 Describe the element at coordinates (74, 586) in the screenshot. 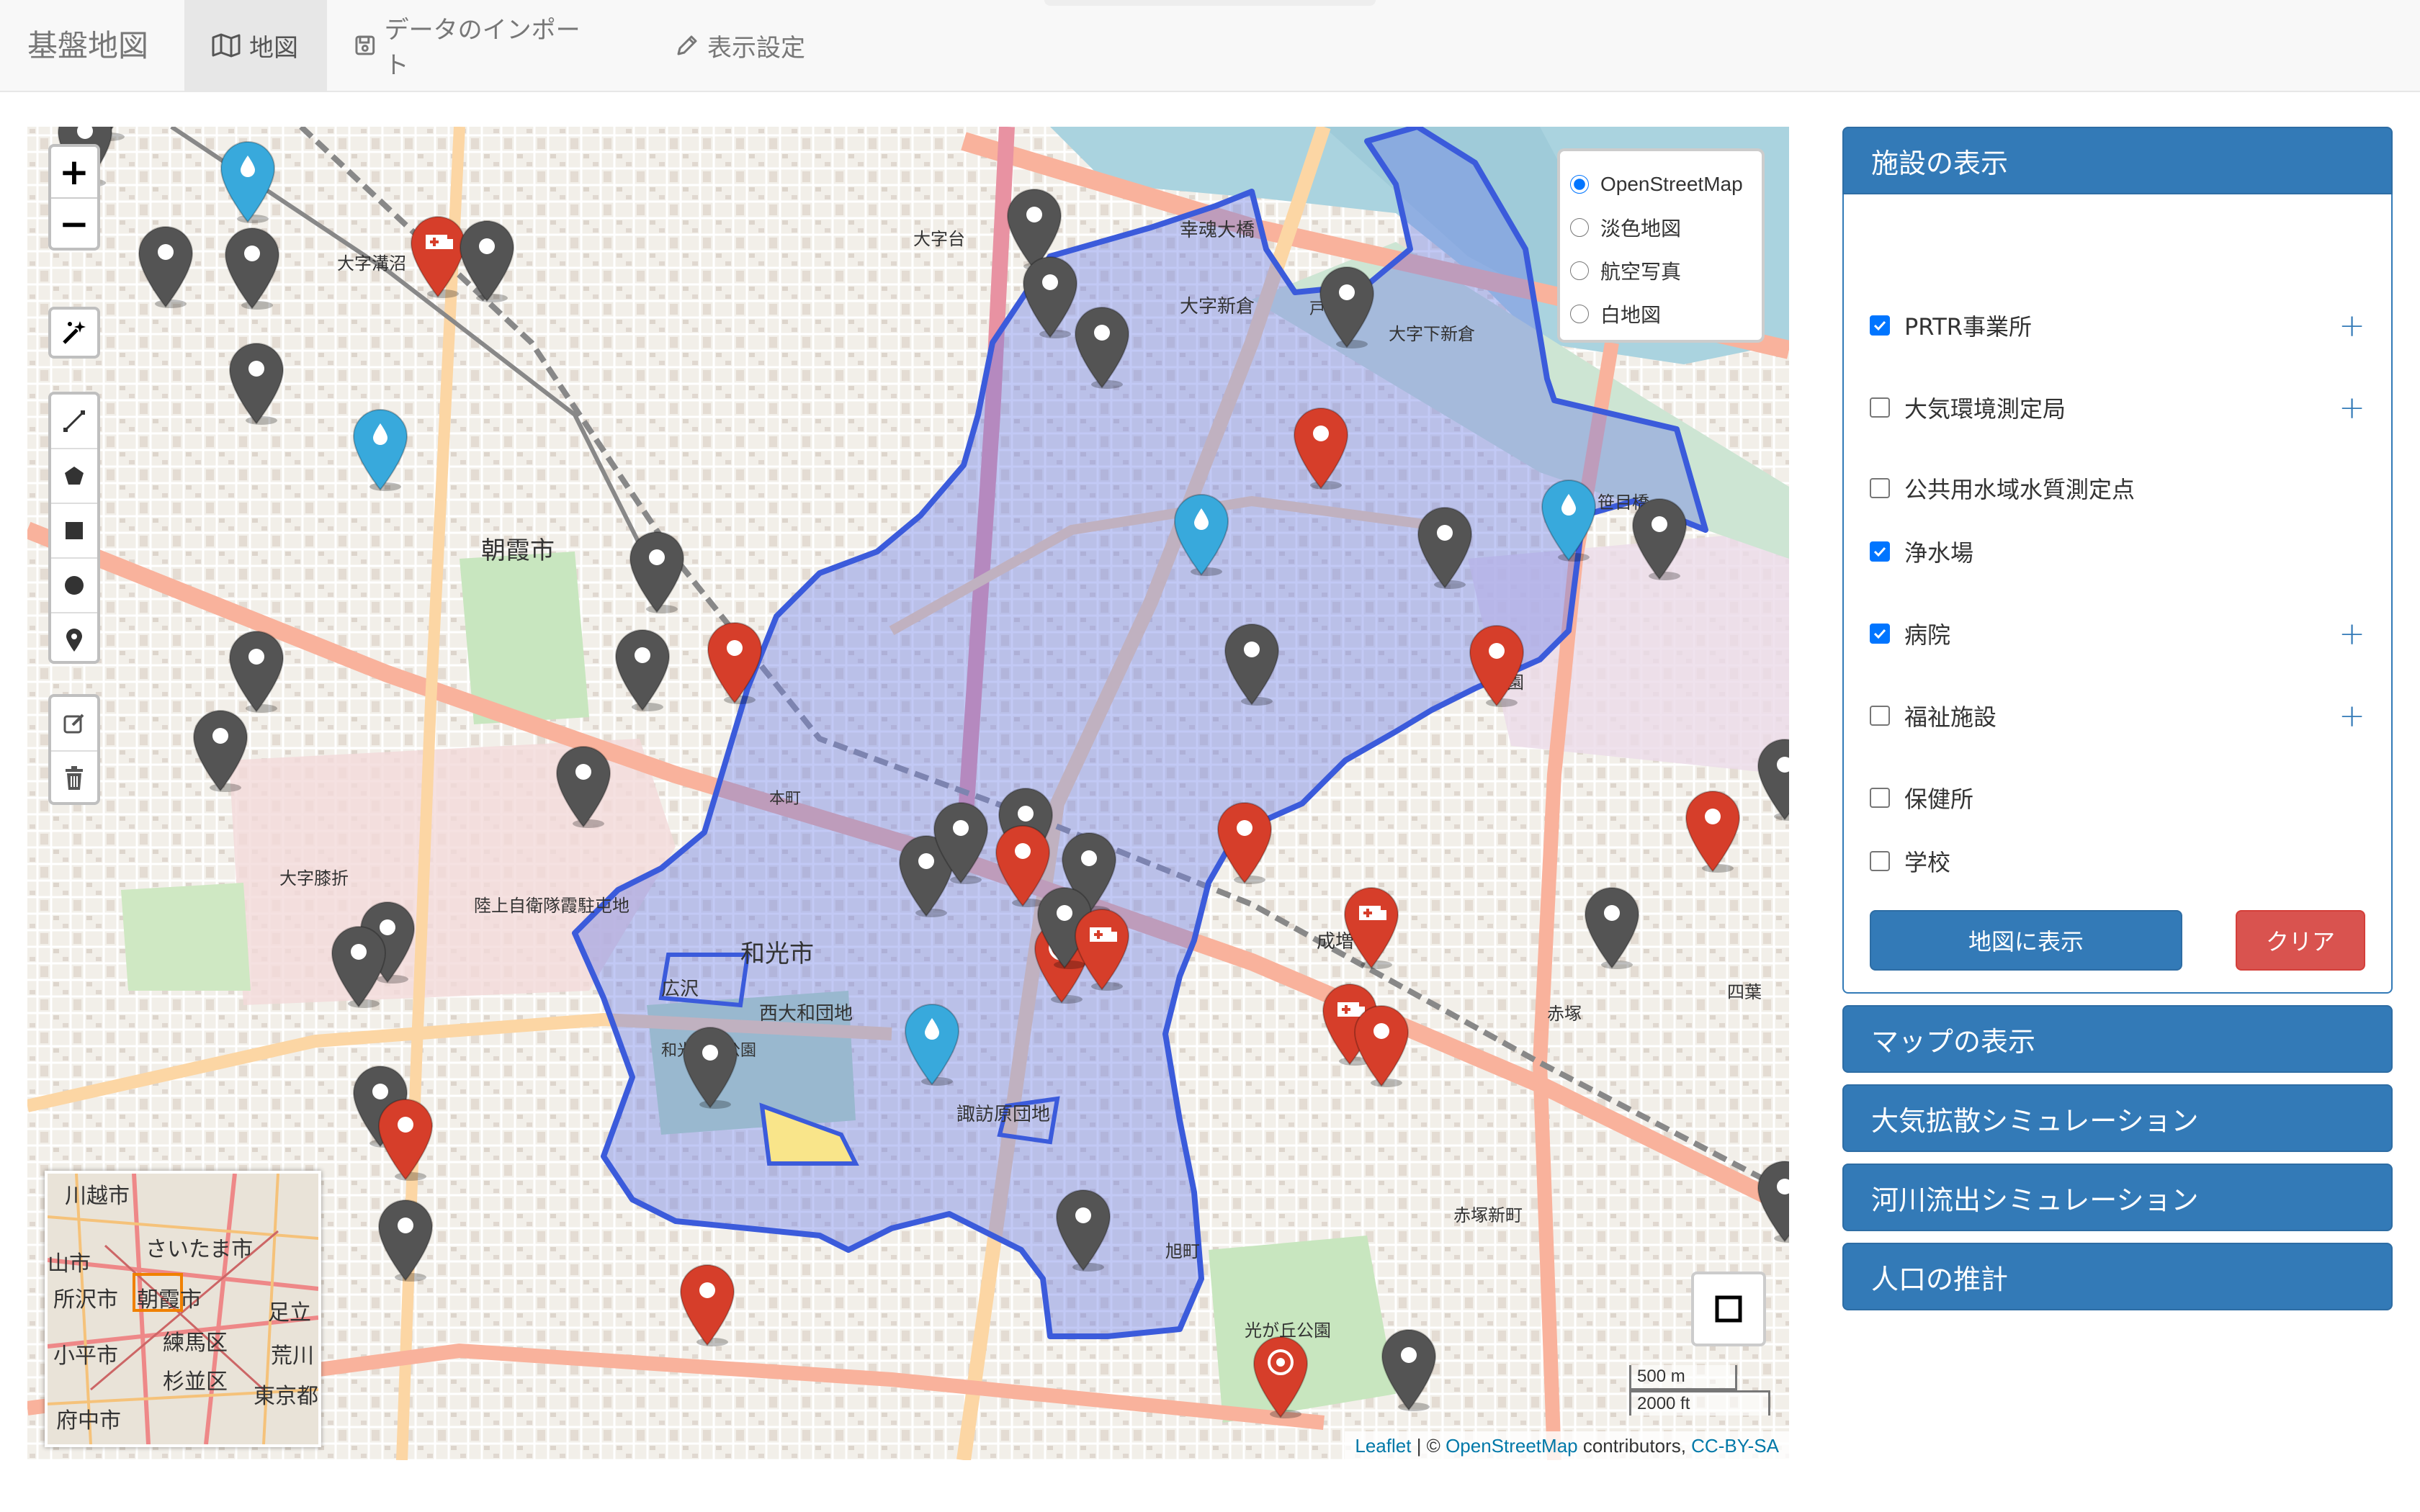

I see `draw-circle-button` at that location.